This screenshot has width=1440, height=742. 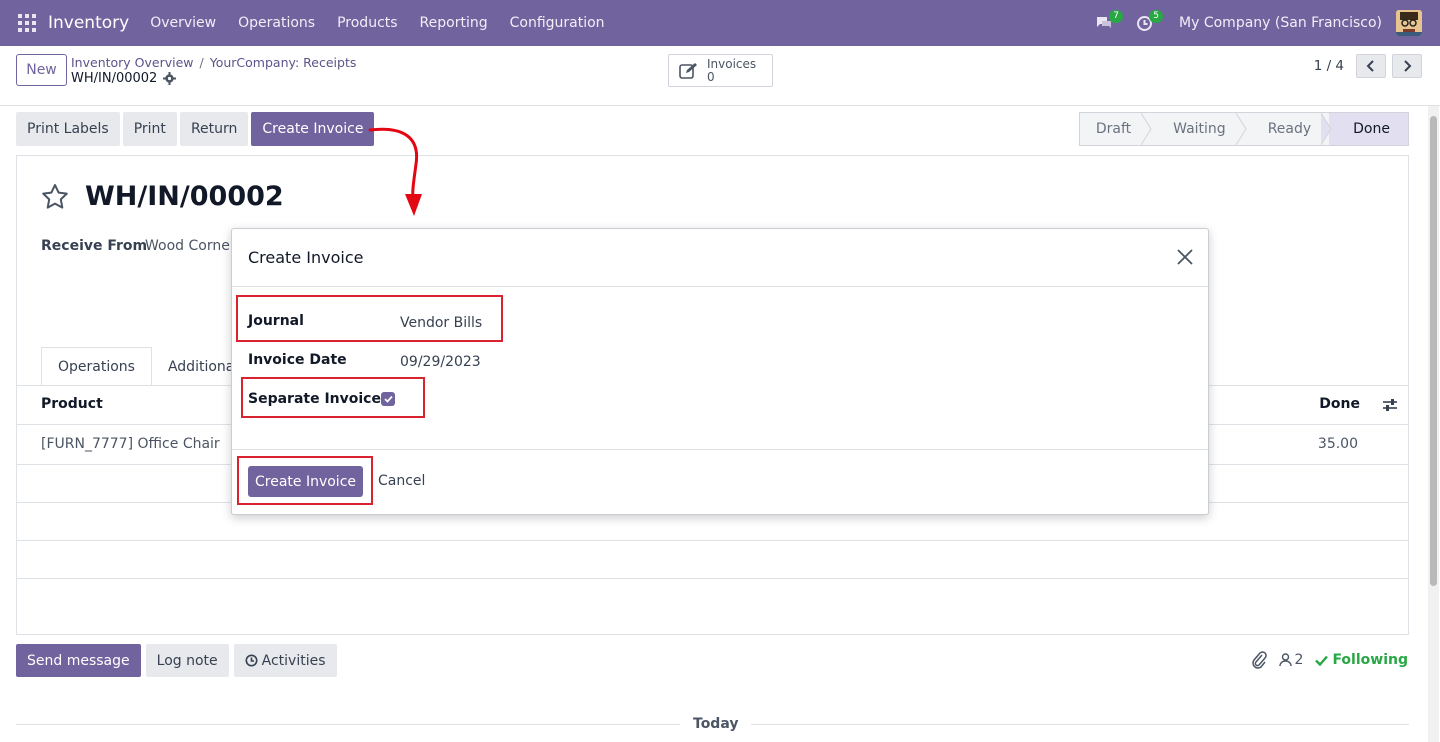 What do you see at coordinates (276, 321) in the screenshot?
I see `journal-label: Journal` at bounding box center [276, 321].